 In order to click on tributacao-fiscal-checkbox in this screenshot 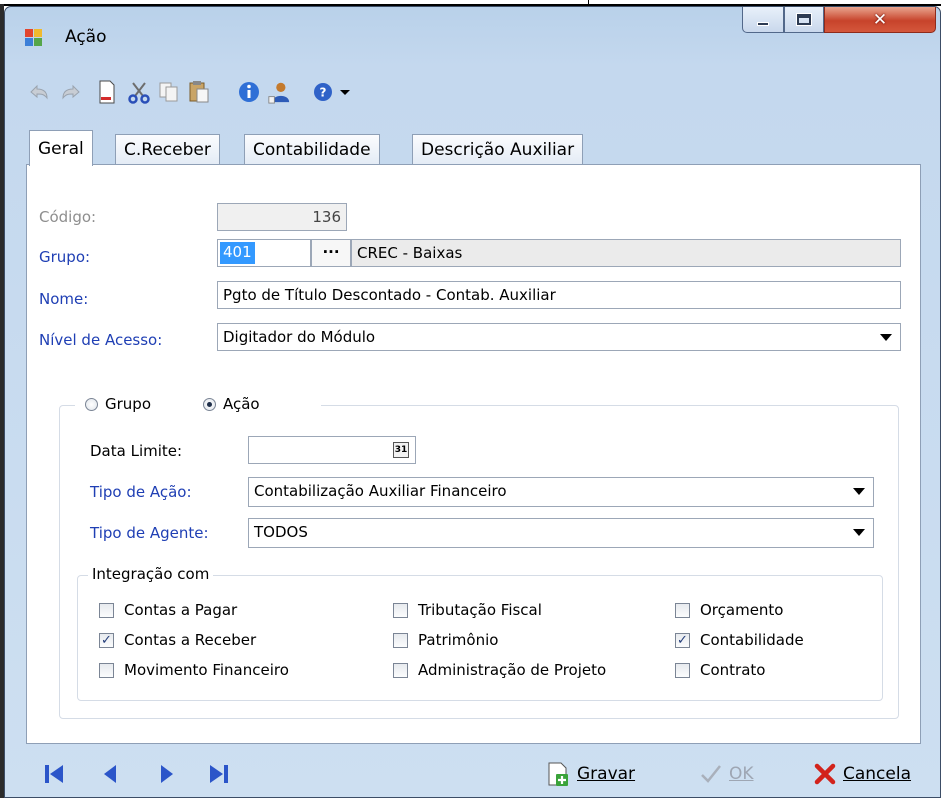, I will do `click(400, 610)`.